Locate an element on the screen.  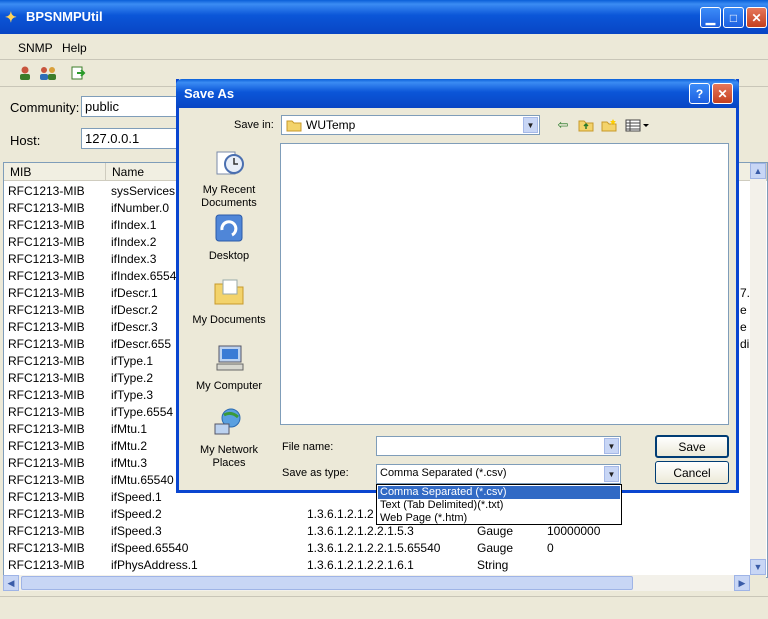
scroll-left-icon: ◀ is located at coordinates (11, 583).